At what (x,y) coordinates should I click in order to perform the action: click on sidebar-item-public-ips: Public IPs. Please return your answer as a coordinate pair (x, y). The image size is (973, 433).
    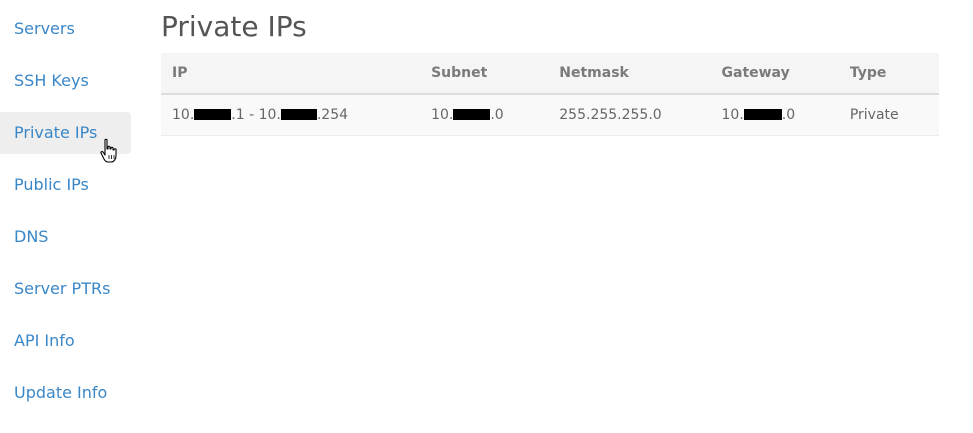
    Looking at the image, I should click on (65, 185).